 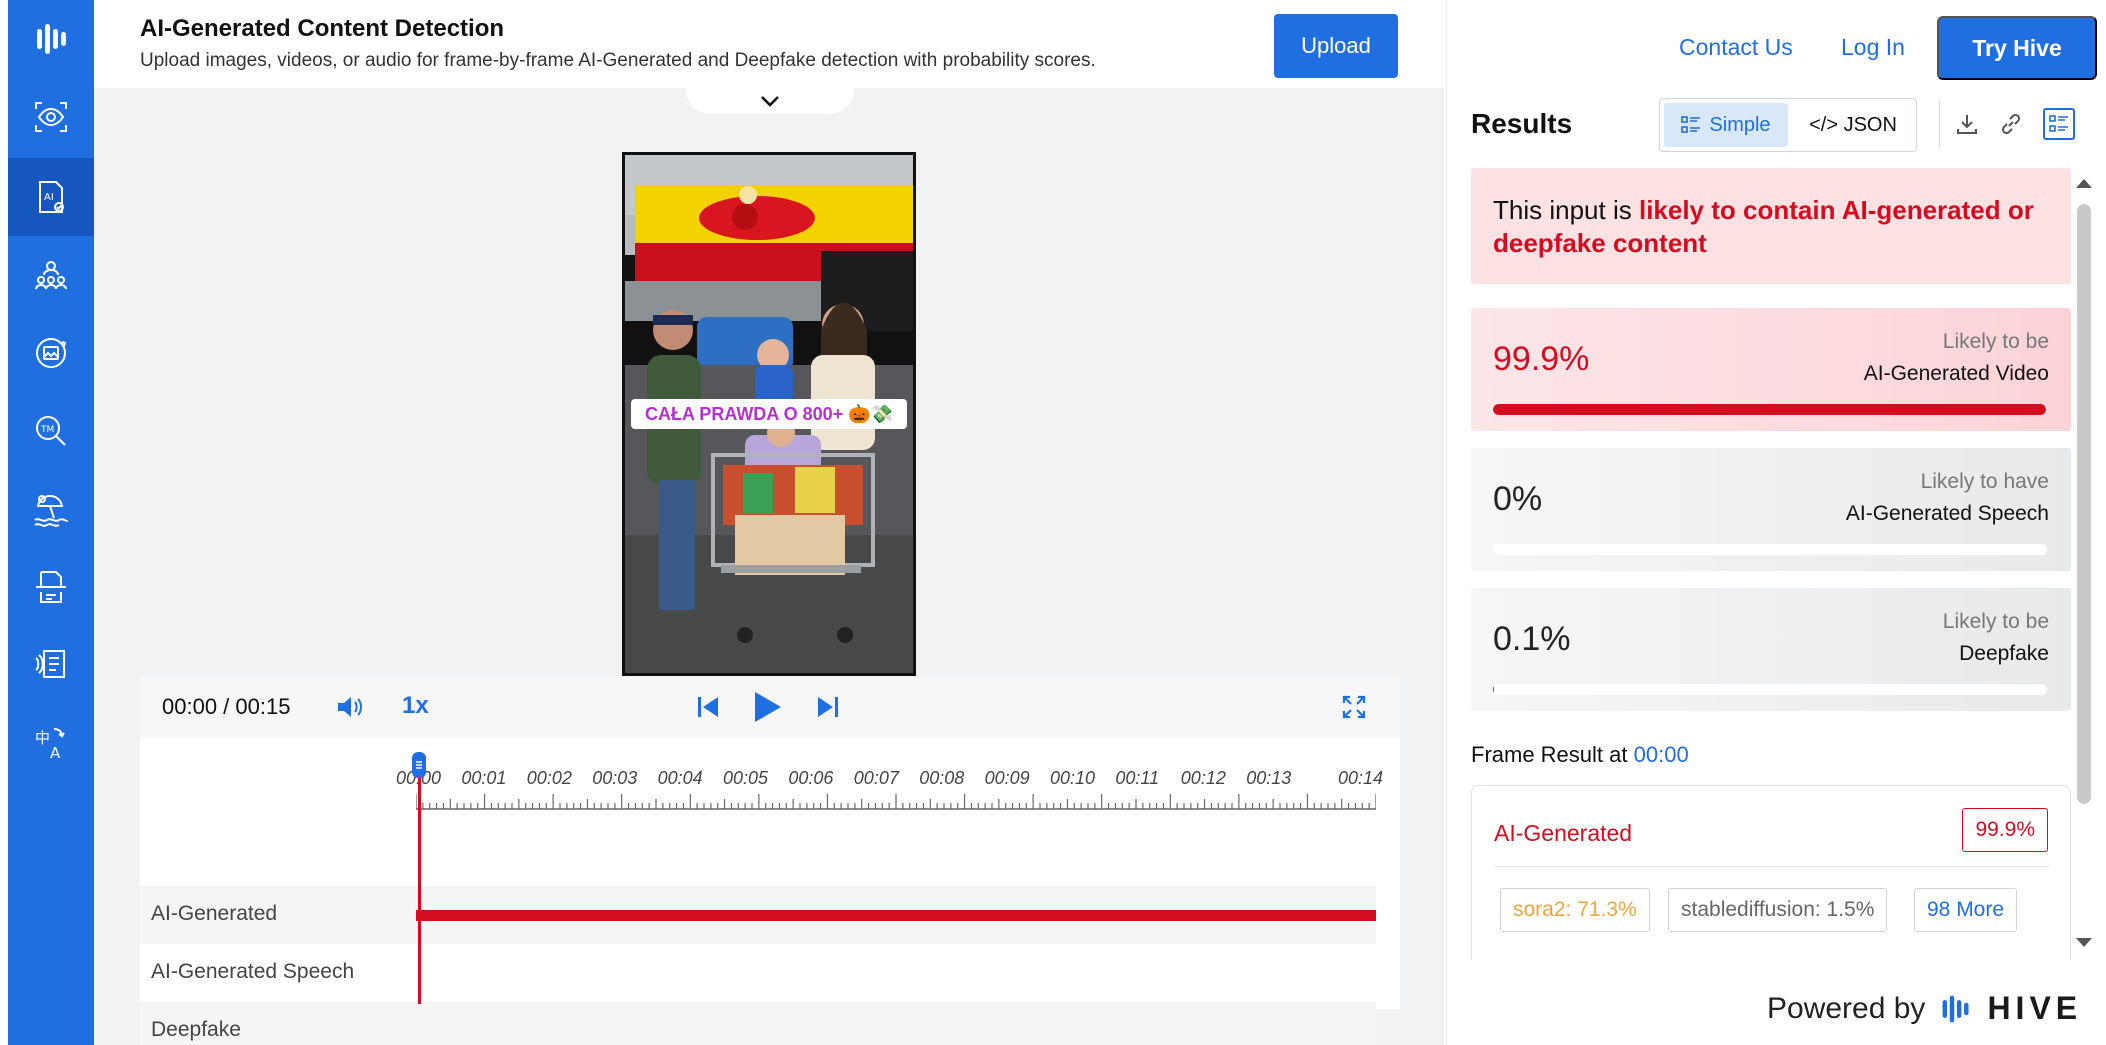 I want to click on sidebar-item-image-refresh, so click(x=51, y=353).